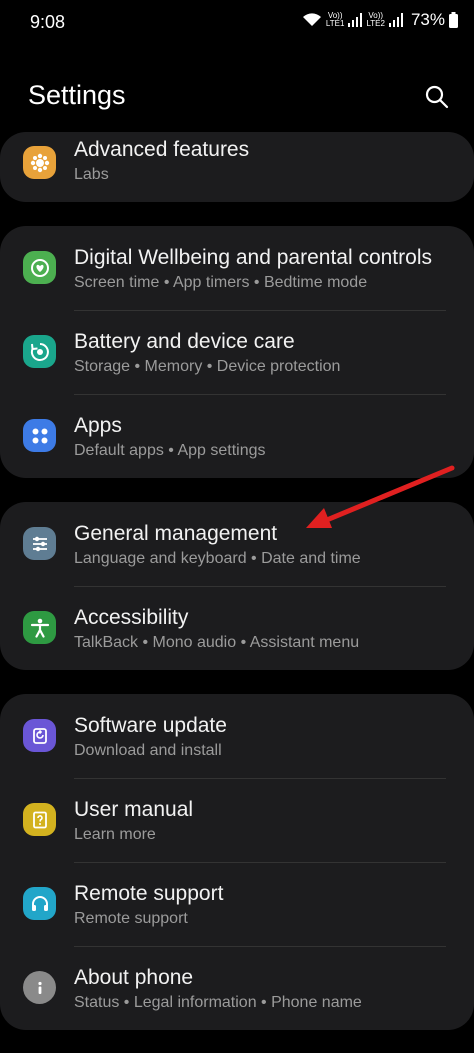 The image size is (474, 1053). What do you see at coordinates (184, 341) in the screenshot?
I see `item-title: Battery and device care` at bounding box center [184, 341].